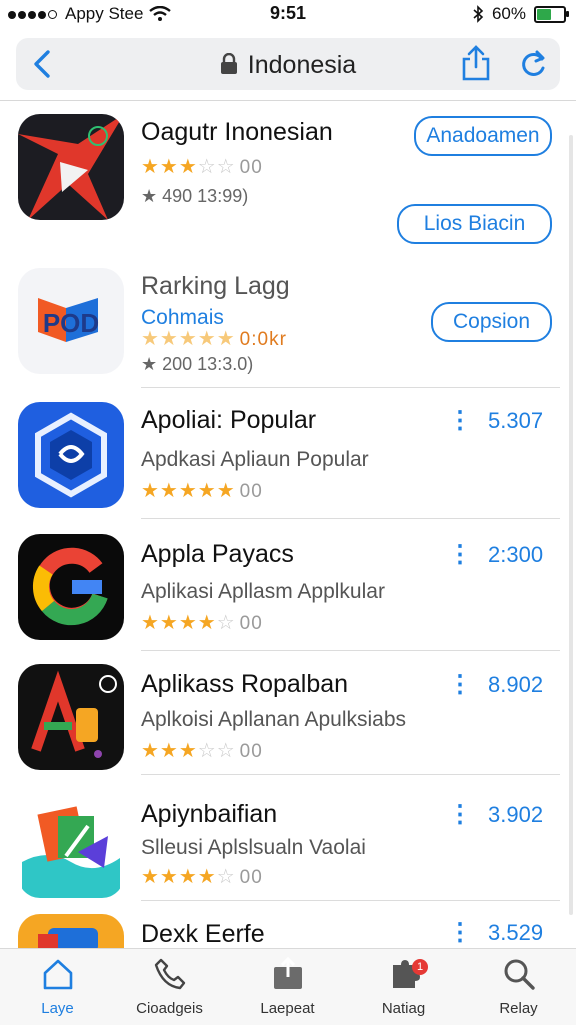 Image resolution: width=576 pixels, height=1025 pixels. Describe the element at coordinates (515, 685) in the screenshot. I see `app-price: 8.902` at that location.